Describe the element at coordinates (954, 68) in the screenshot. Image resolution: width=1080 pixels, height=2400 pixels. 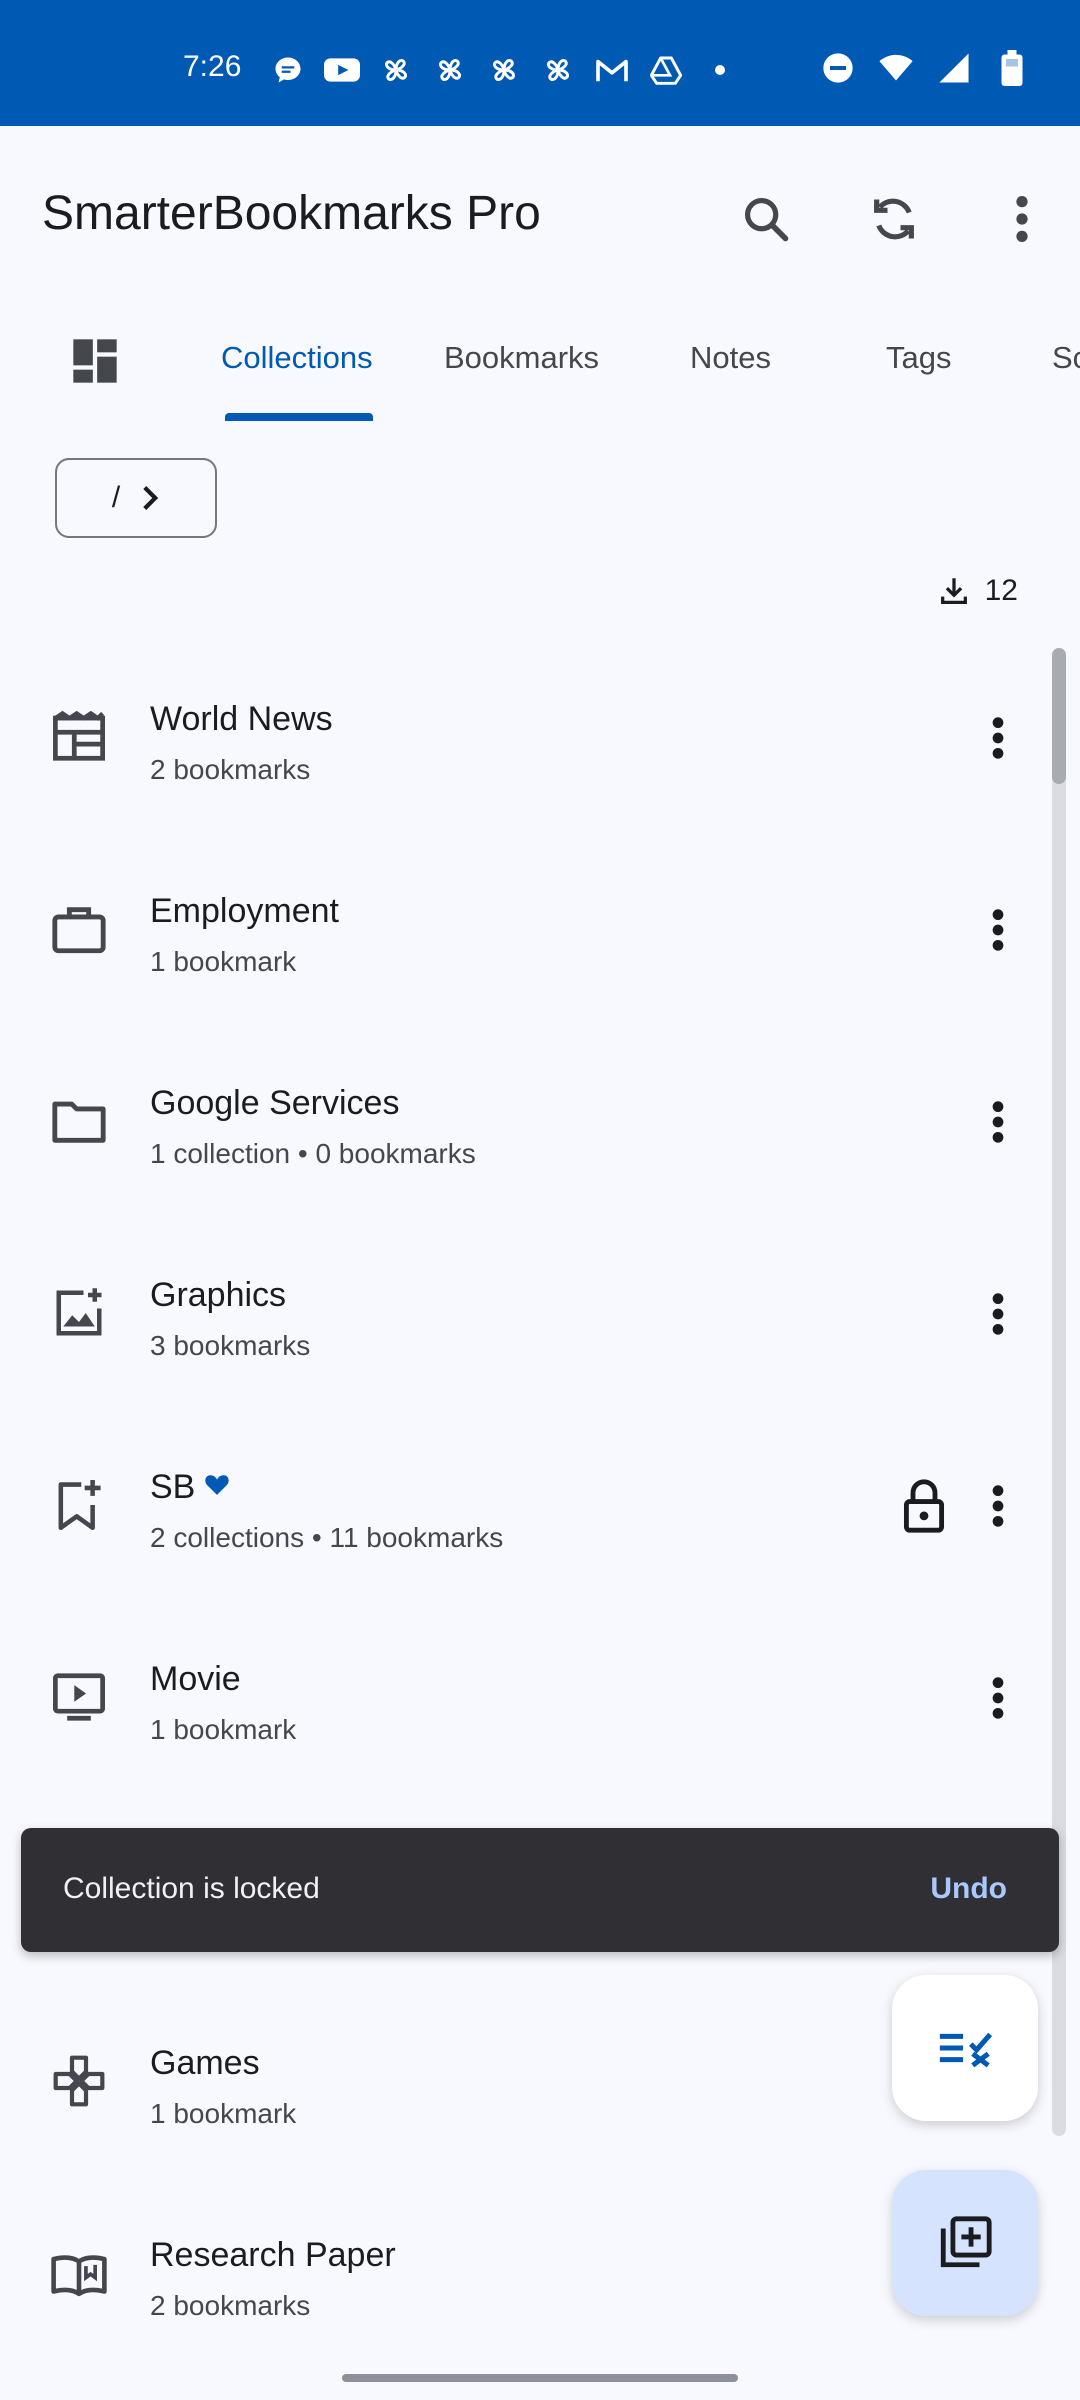
I see `signal-icon` at that location.